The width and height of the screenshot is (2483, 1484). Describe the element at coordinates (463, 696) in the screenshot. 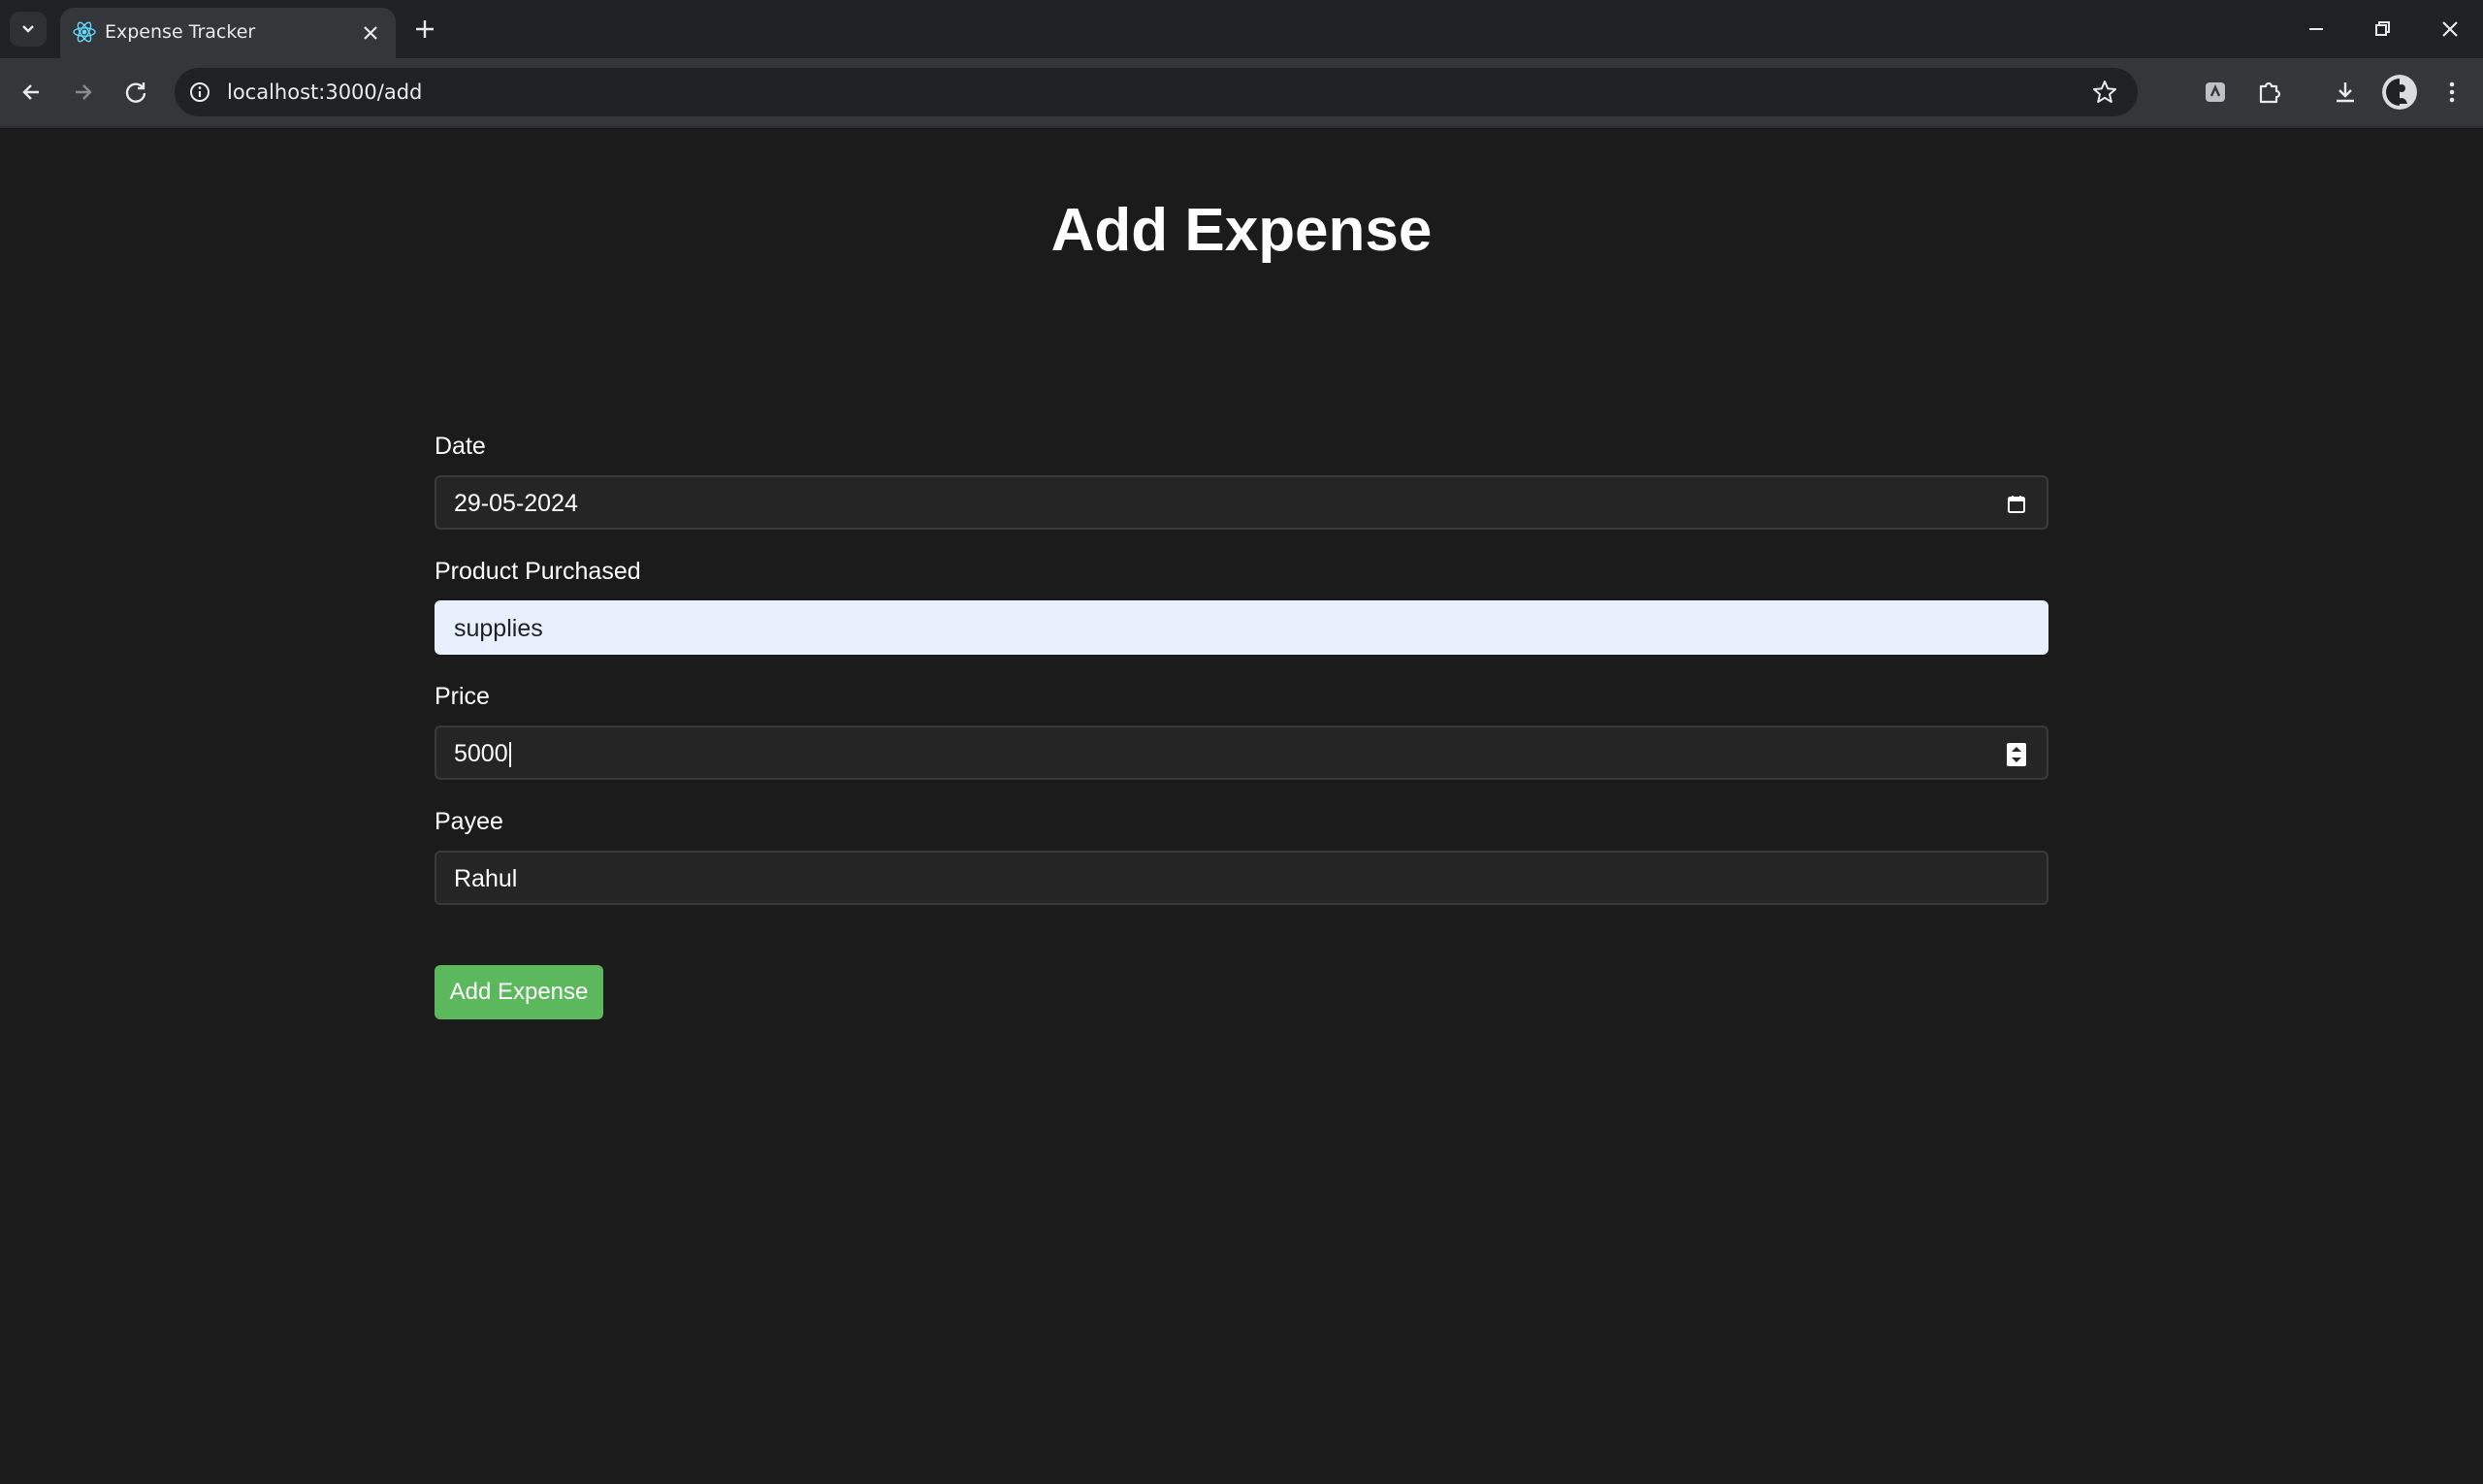

I see `price-label: Price` at that location.